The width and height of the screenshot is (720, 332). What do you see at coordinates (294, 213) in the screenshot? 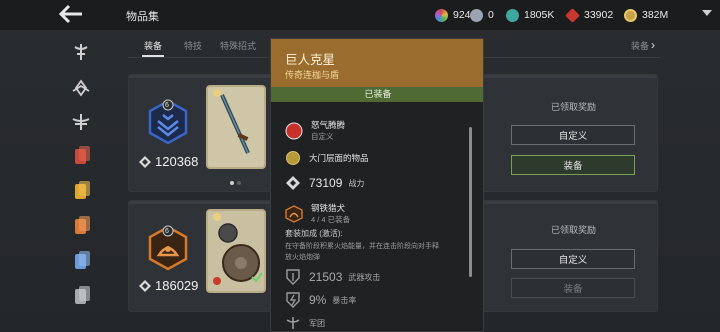
I see `iron-hound-set-icon` at bounding box center [294, 213].